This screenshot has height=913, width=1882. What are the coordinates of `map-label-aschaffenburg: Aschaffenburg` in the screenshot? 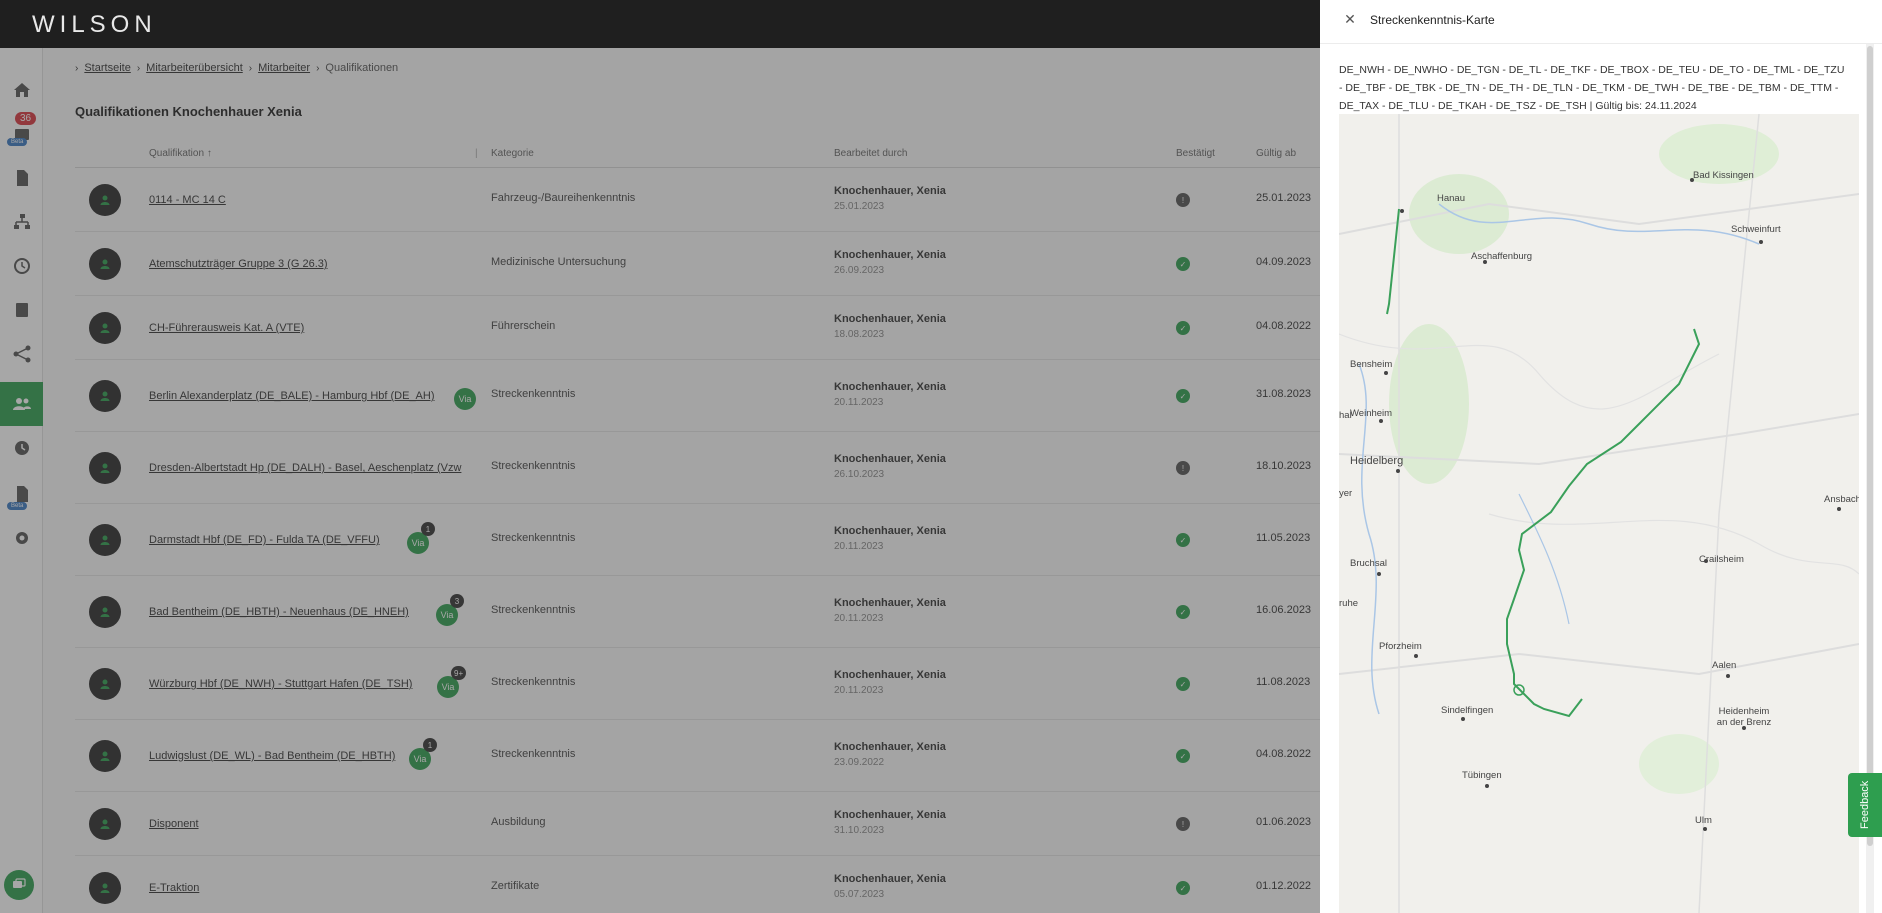 It's located at (1502, 256).